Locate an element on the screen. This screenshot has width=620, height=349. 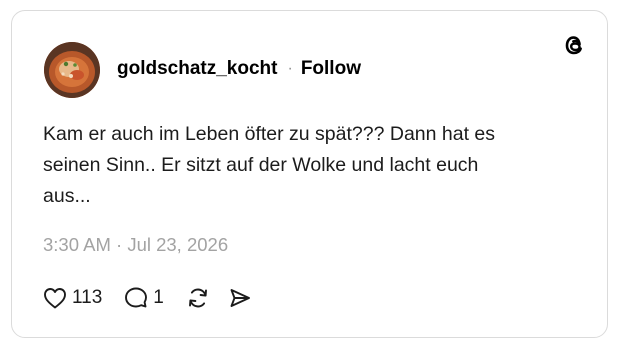
avatar is located at coordinates (72, 70).